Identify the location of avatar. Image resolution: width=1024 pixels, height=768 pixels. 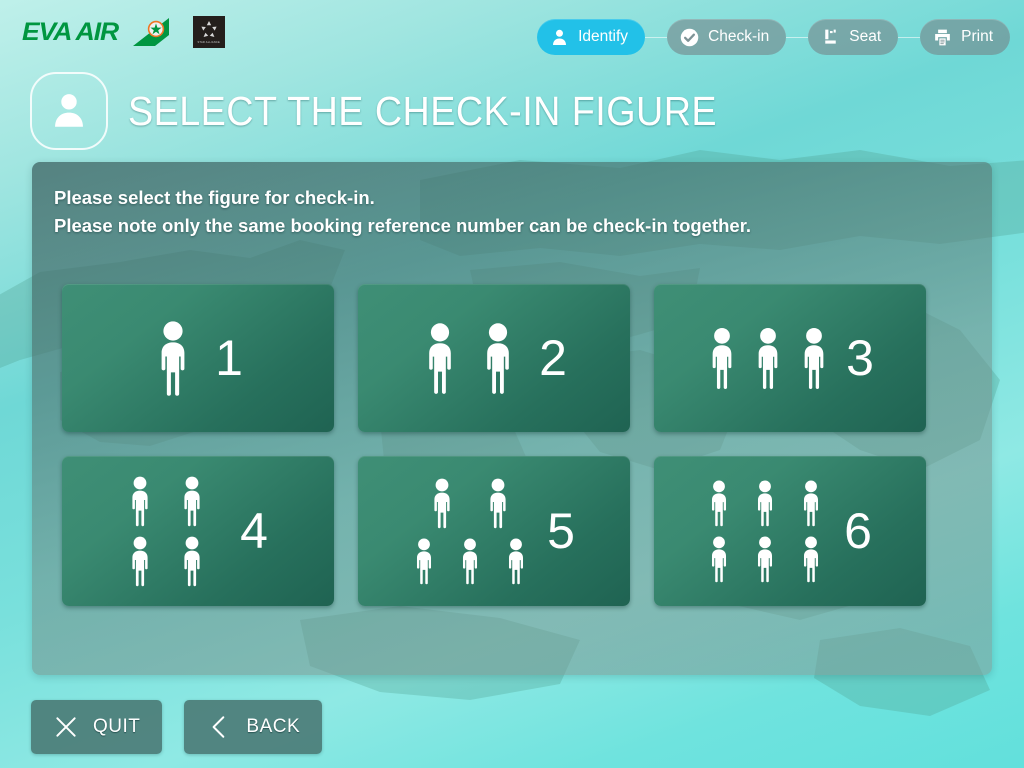
(69, 111).